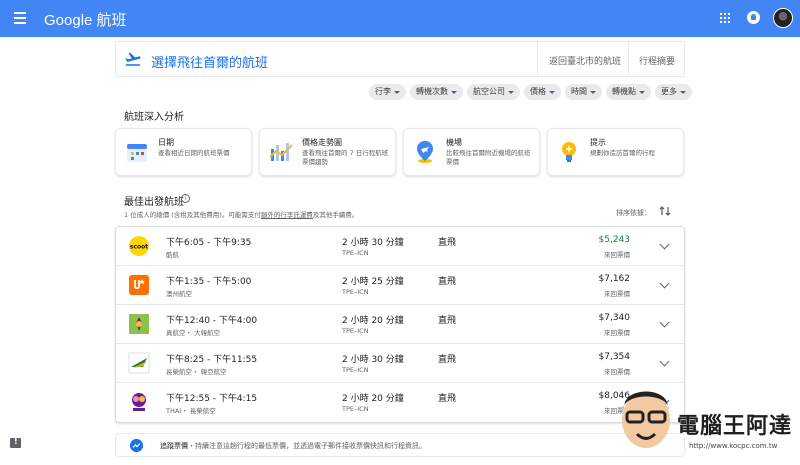  What do you see at coordinates (598, 142) in the screenshot?
I see `insight-card-title: 提示` at bounding box center [598, 142].